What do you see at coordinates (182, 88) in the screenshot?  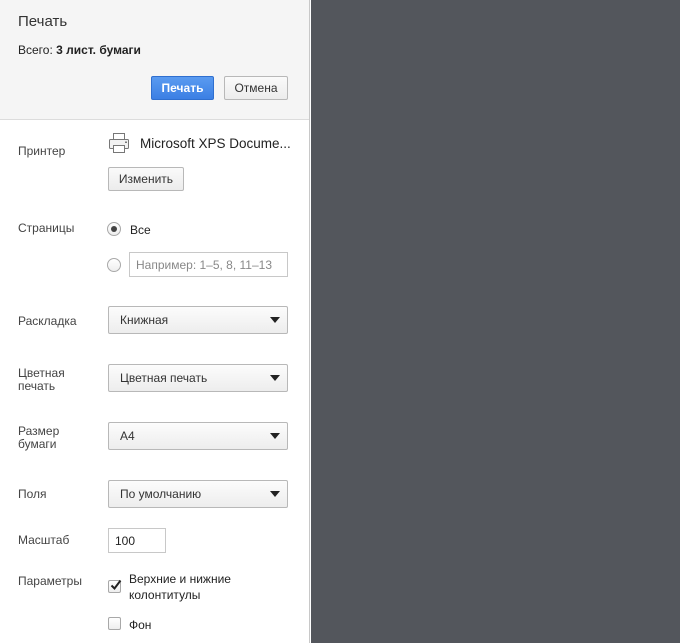 I see `print-button: Печать` at bounding box center [182, 88].